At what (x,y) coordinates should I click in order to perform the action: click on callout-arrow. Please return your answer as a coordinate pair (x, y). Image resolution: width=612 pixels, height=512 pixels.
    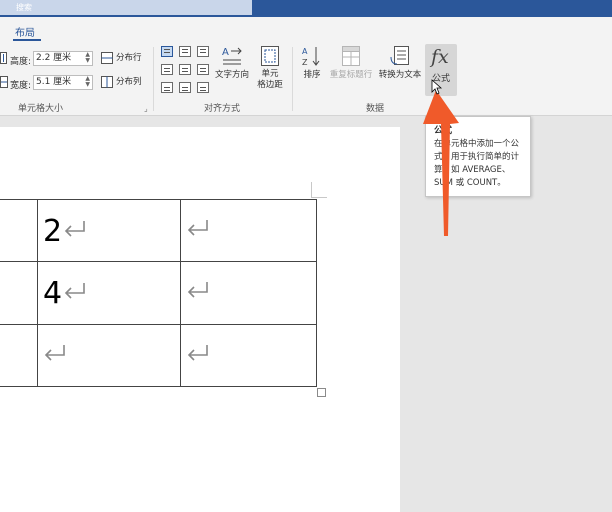
    Looking at the image, I should click on (441, 163).